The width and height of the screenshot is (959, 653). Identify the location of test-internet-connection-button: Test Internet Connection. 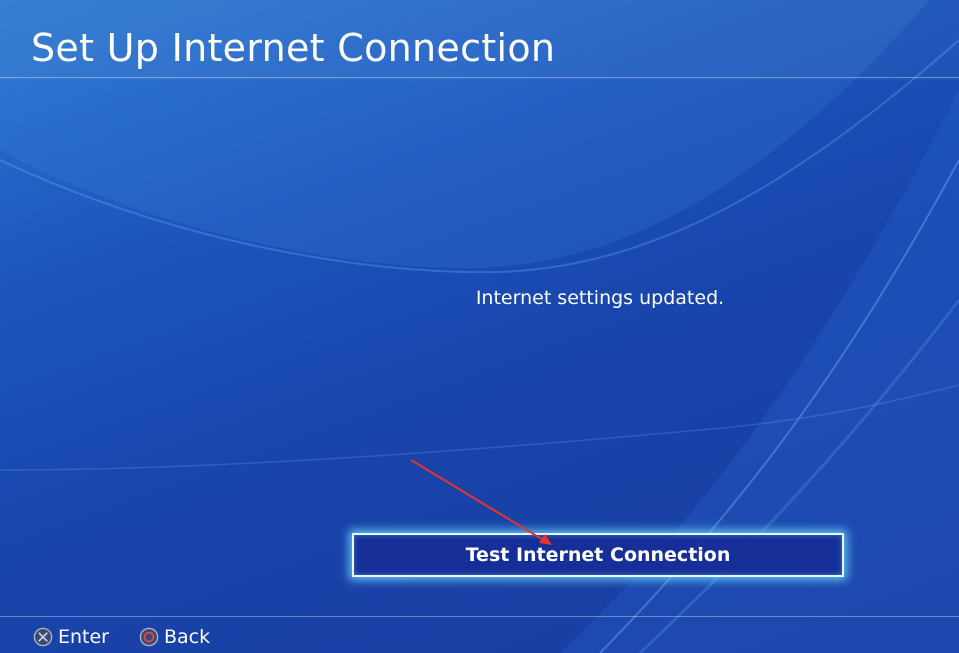
(598, 555).